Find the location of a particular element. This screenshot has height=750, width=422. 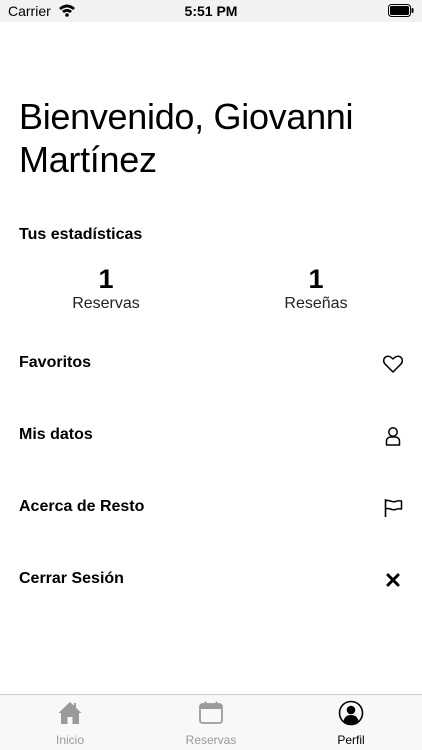

person-icon is located at coordinates (393, 436).